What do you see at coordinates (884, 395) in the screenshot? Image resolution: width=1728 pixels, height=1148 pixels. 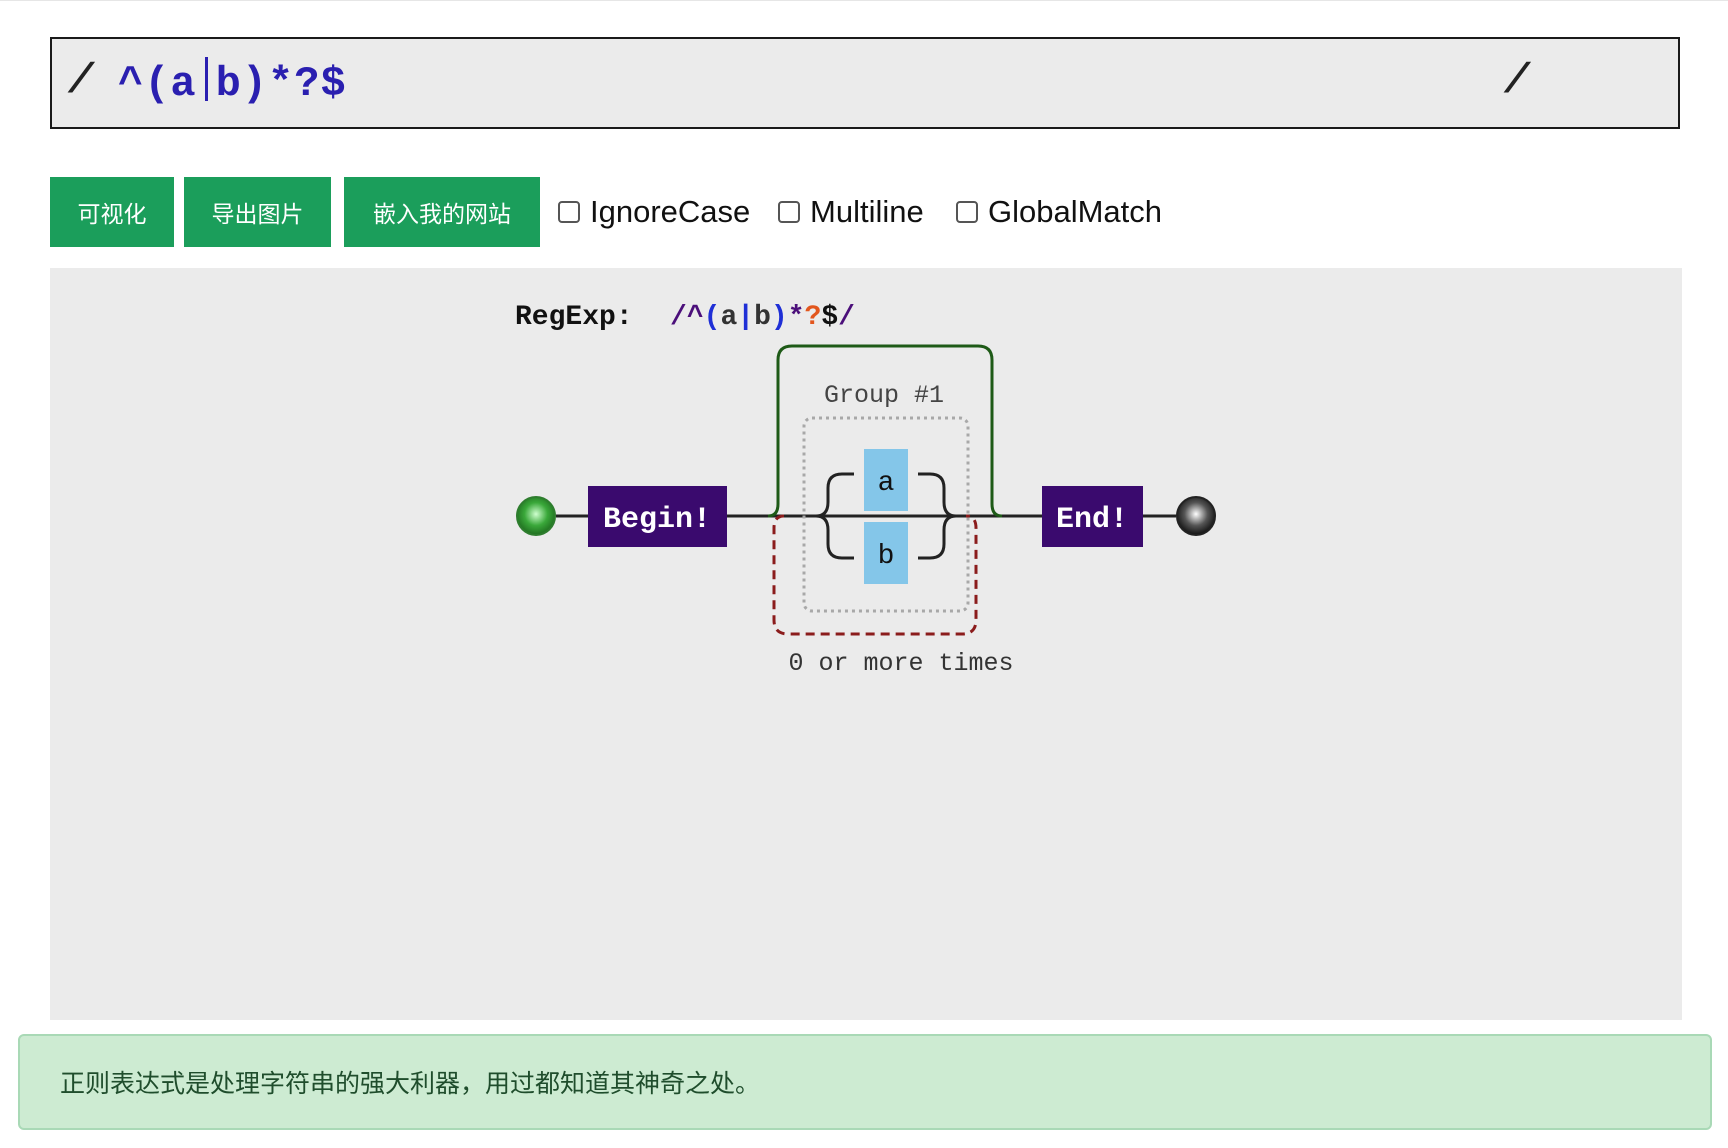 I see `group-label: Group #1` at bounding box center [884, 395].